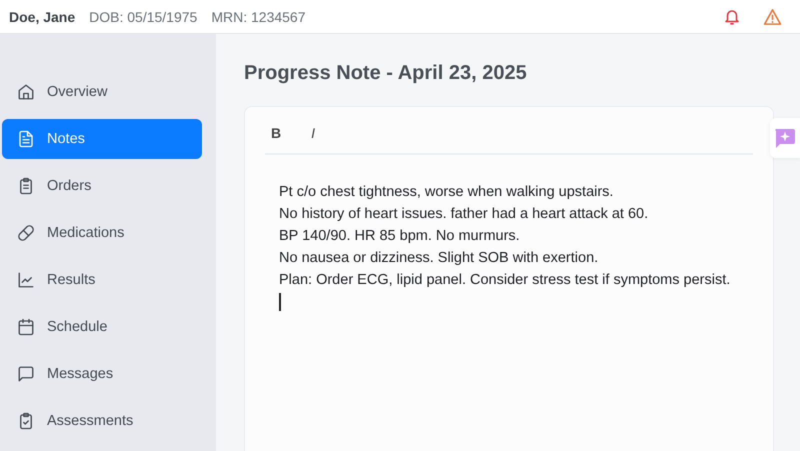 Image resolution: width=800 pixels, height=451 pixels. What do you see at coordinates (505, 280) in the screenshot?
I see `note-line: Plan: Order ECG, lipid panel. Consider stress test if symptoms persist.` at bounding box center [505, 280].